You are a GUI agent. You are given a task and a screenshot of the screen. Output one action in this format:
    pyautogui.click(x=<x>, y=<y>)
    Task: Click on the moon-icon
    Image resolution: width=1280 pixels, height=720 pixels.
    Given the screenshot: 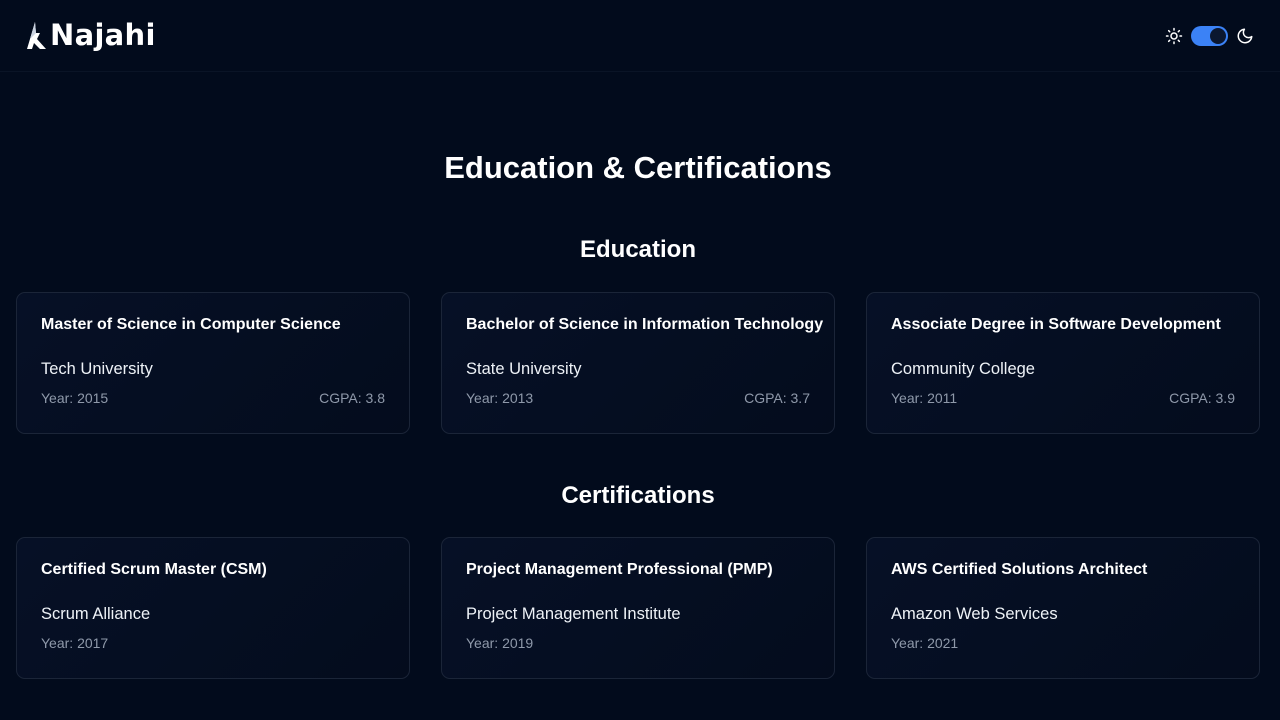 What is the action you would take?
    pyautogui.click(x=1245, y=36)
    